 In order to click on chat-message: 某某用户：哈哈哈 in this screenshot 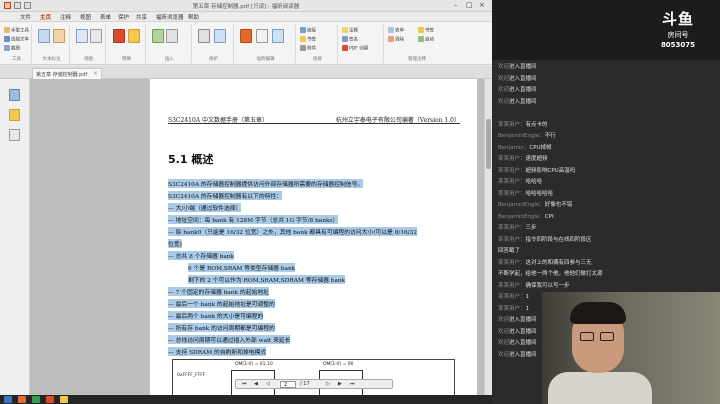, I will do `click(558, 181)`.